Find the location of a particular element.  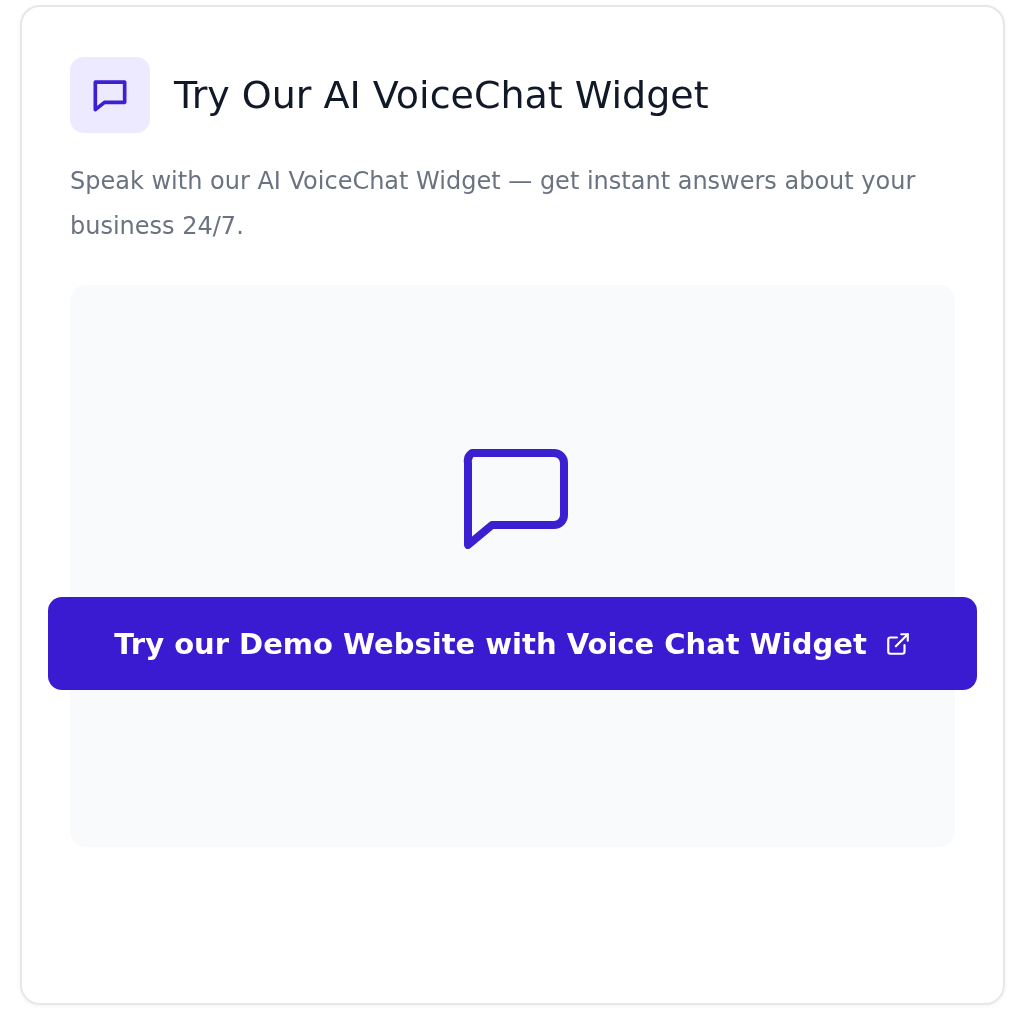

card-title: Try Our AI VoiceChat Widget is located at coordinates (441, 95).